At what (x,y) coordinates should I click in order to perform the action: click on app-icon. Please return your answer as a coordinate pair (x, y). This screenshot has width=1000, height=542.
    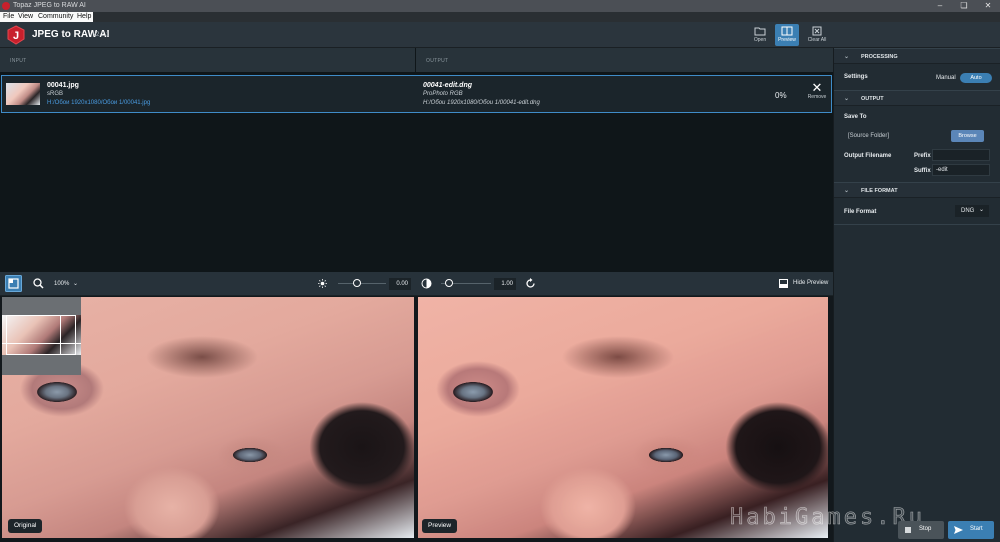
    Looking at the image, I should click on (6, 6).